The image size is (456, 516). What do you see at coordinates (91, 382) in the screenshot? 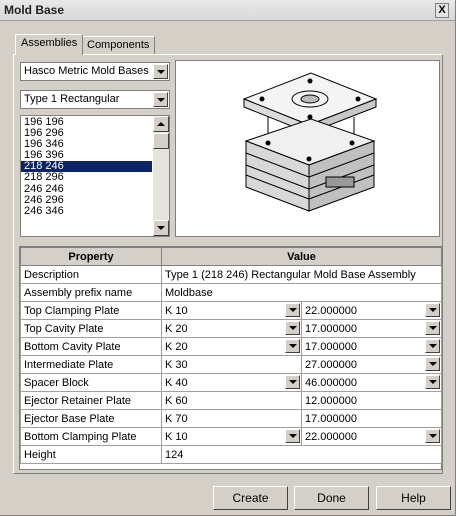
I see `property-cell: Spacer Block` at bounding box center [91, 382].